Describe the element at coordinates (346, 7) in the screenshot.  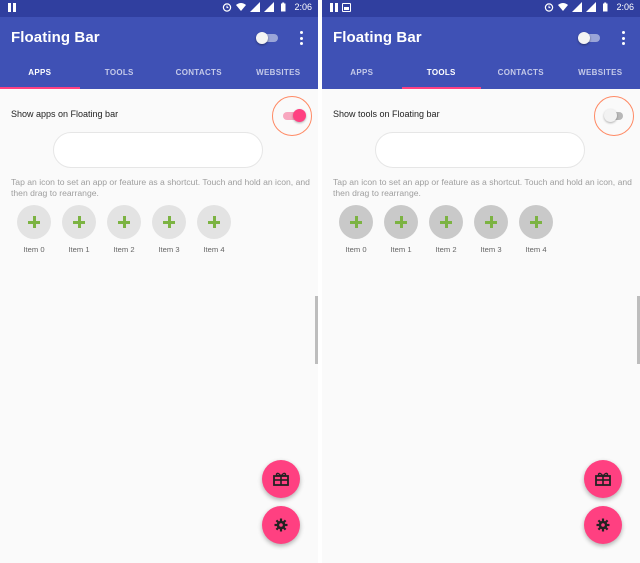
I see `image-notification-icon` at that location.